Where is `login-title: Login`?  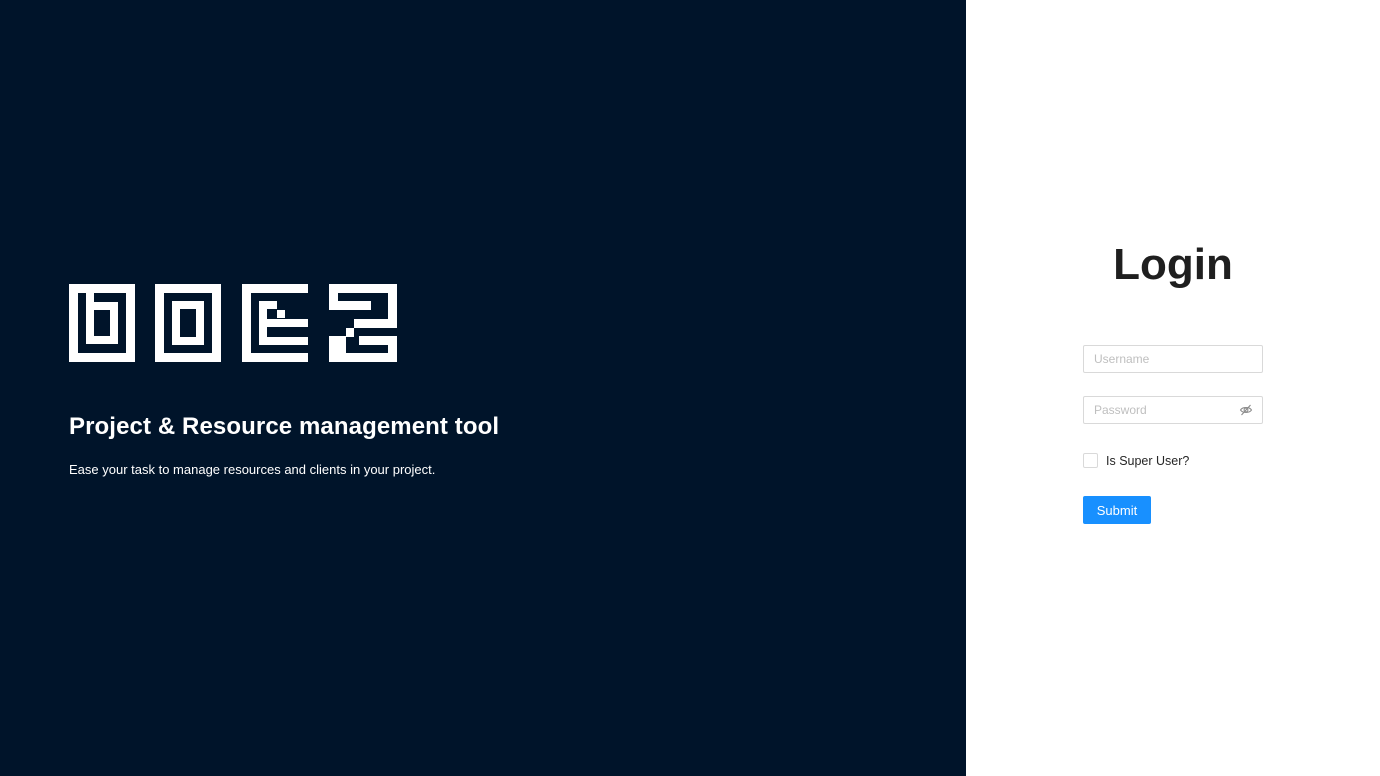 login-title: Login is located at coordinates (1173, 264).